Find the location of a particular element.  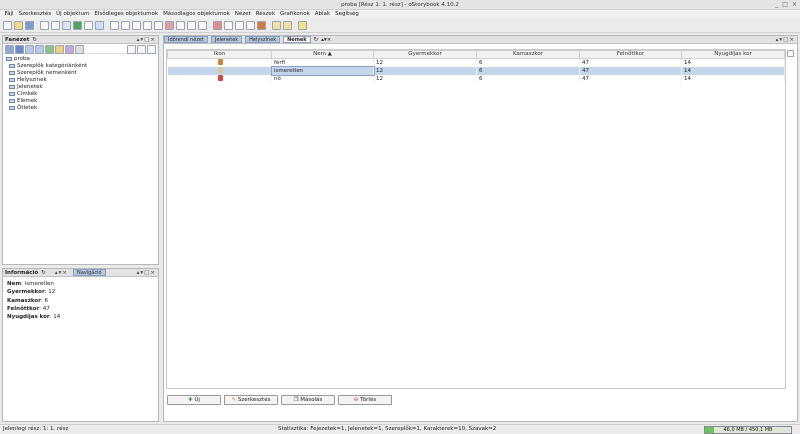

table-row: ismeretlen 12 6 47 14 is located at coordinates (476, 71).